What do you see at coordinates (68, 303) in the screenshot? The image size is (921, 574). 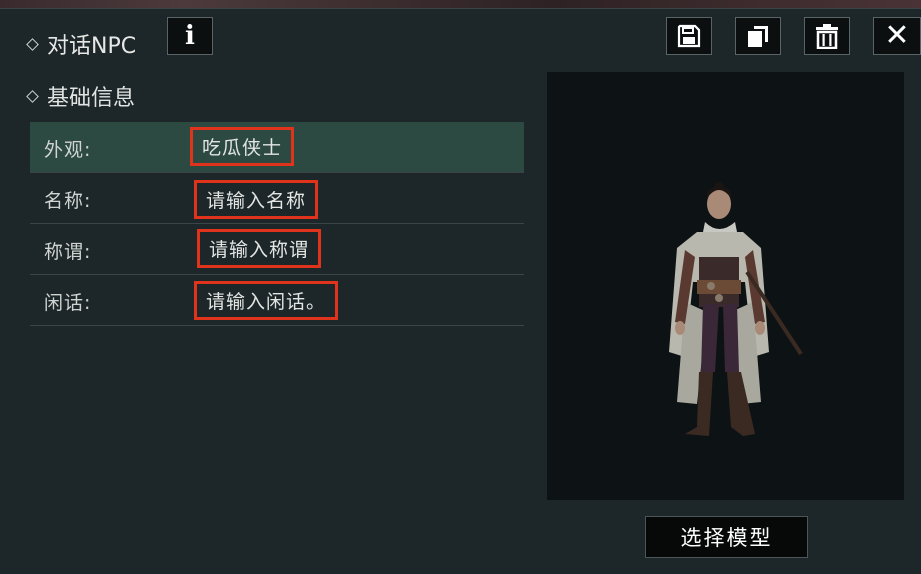 I see `field-label: 闲话:` at bounding box center [68, 303].